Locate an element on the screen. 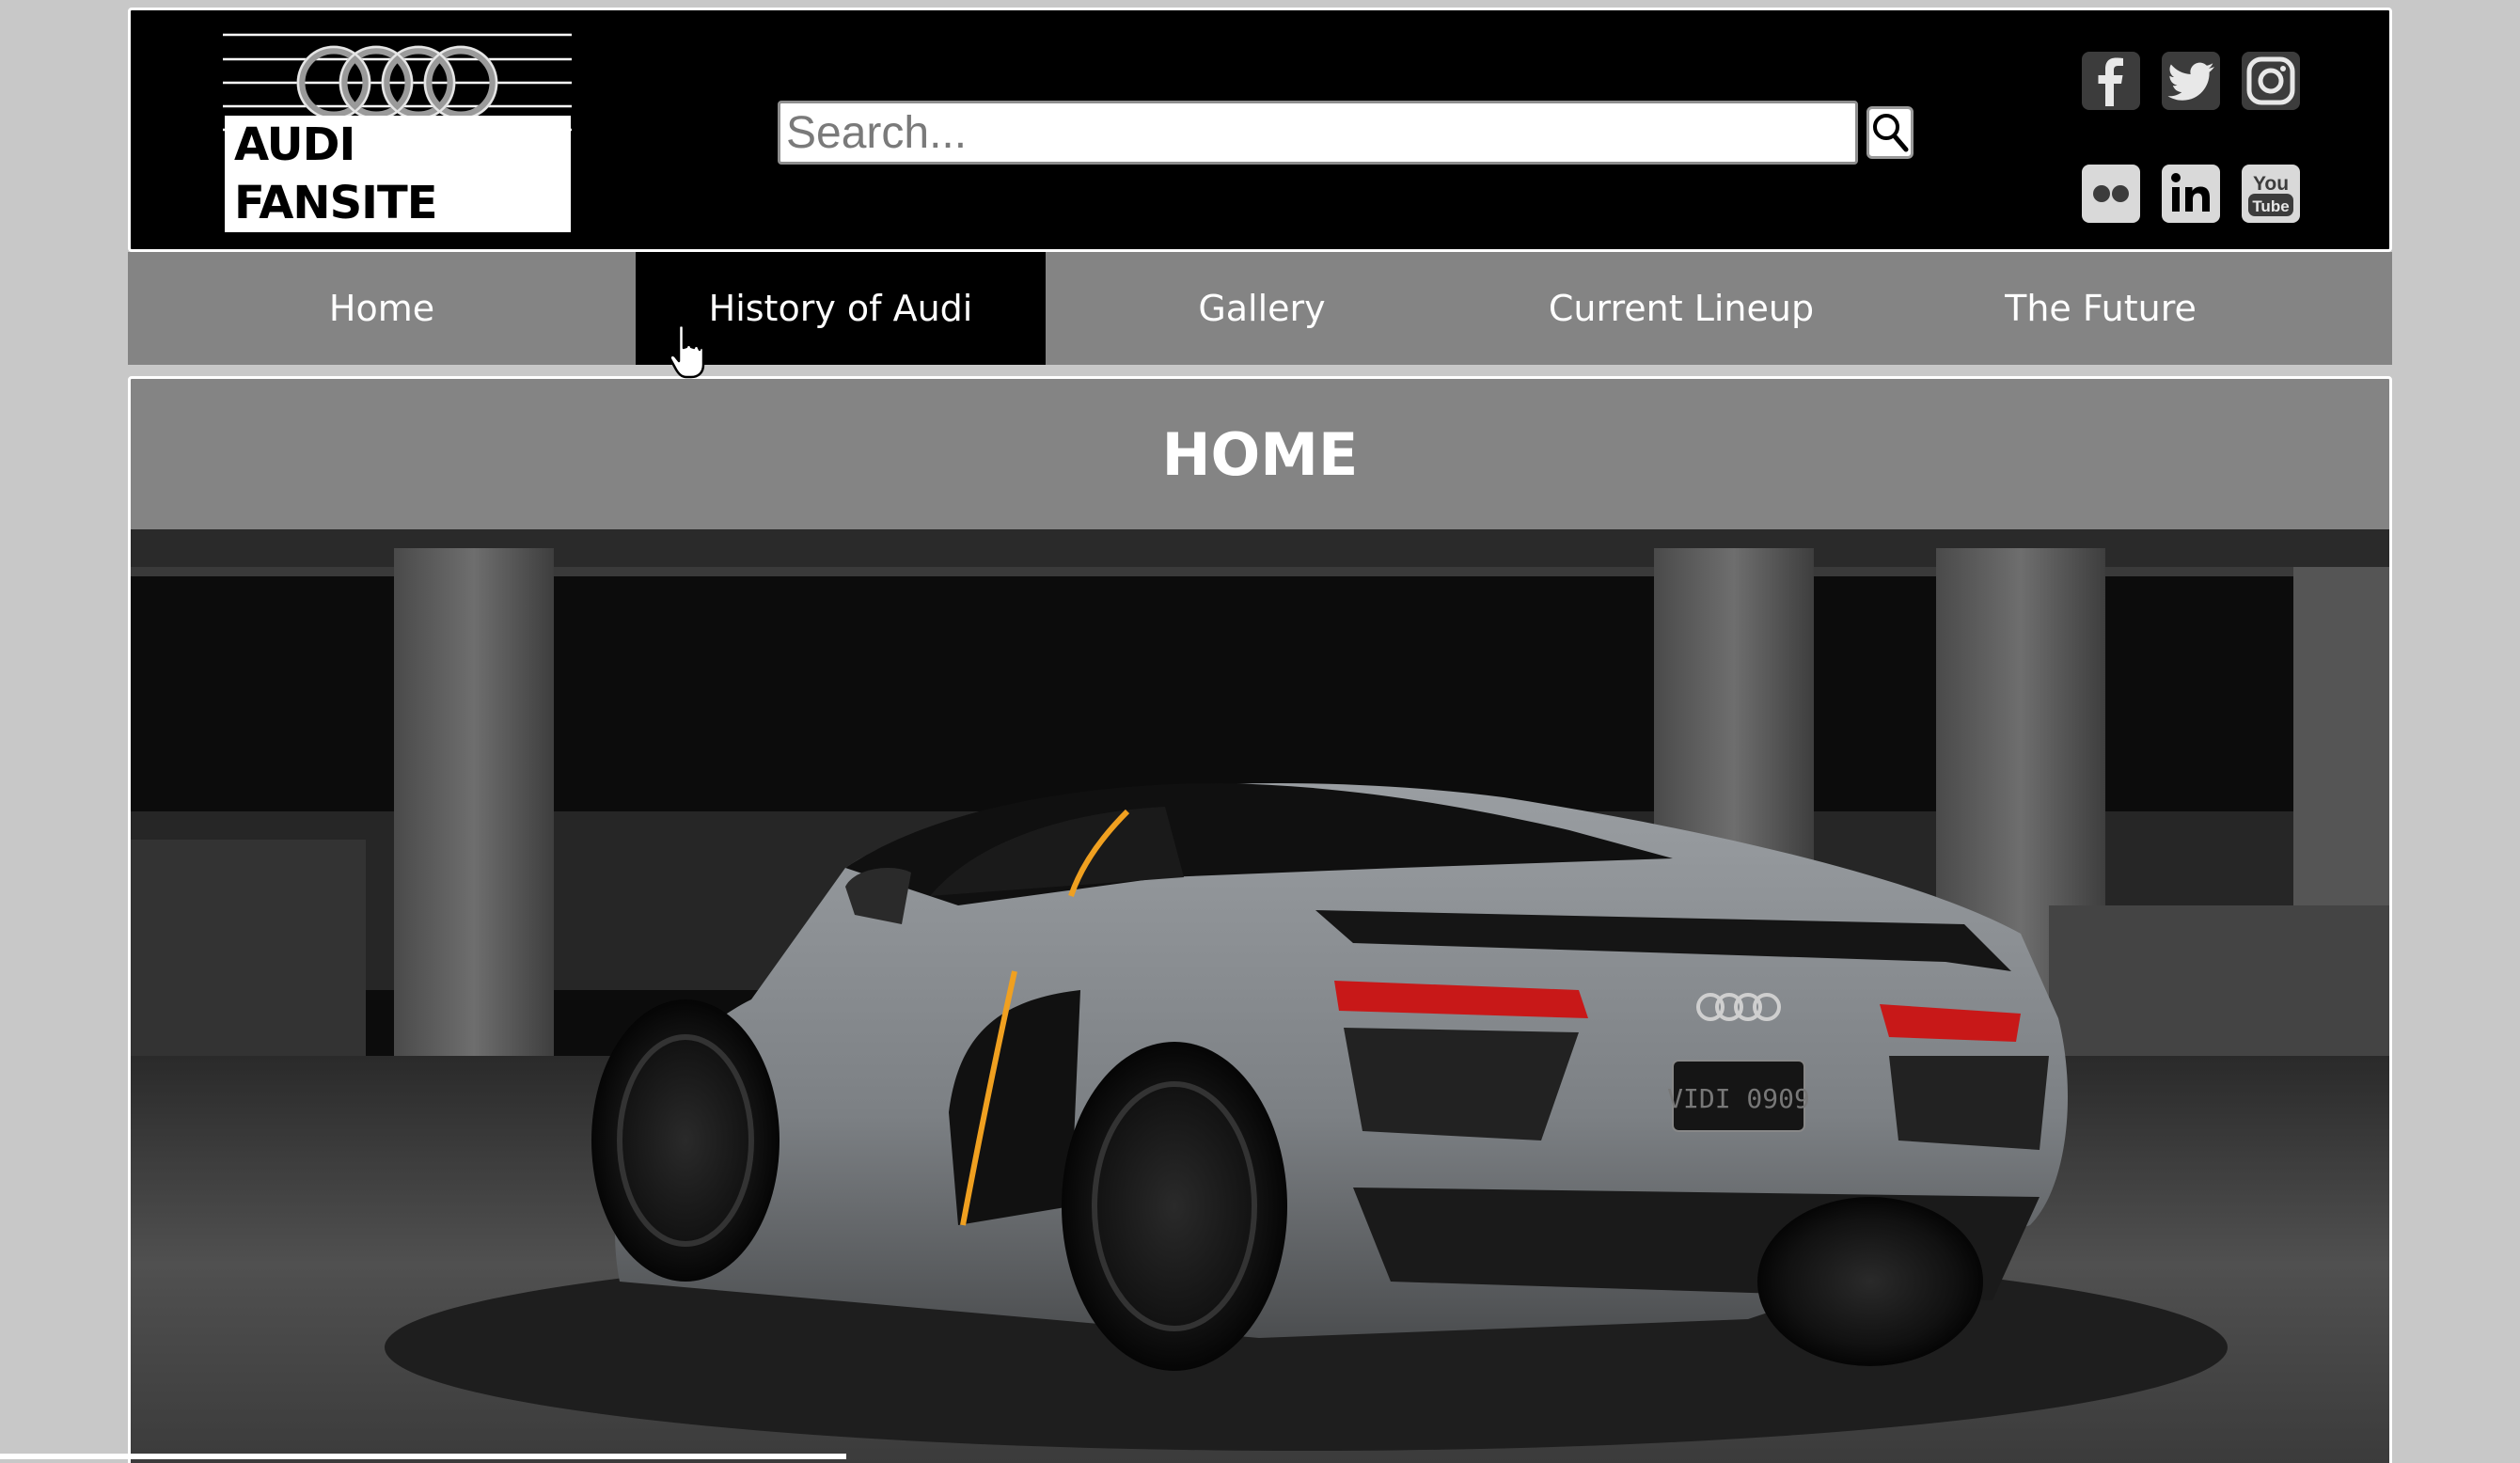  flickr-icon is located at coordinates (2111, 193).